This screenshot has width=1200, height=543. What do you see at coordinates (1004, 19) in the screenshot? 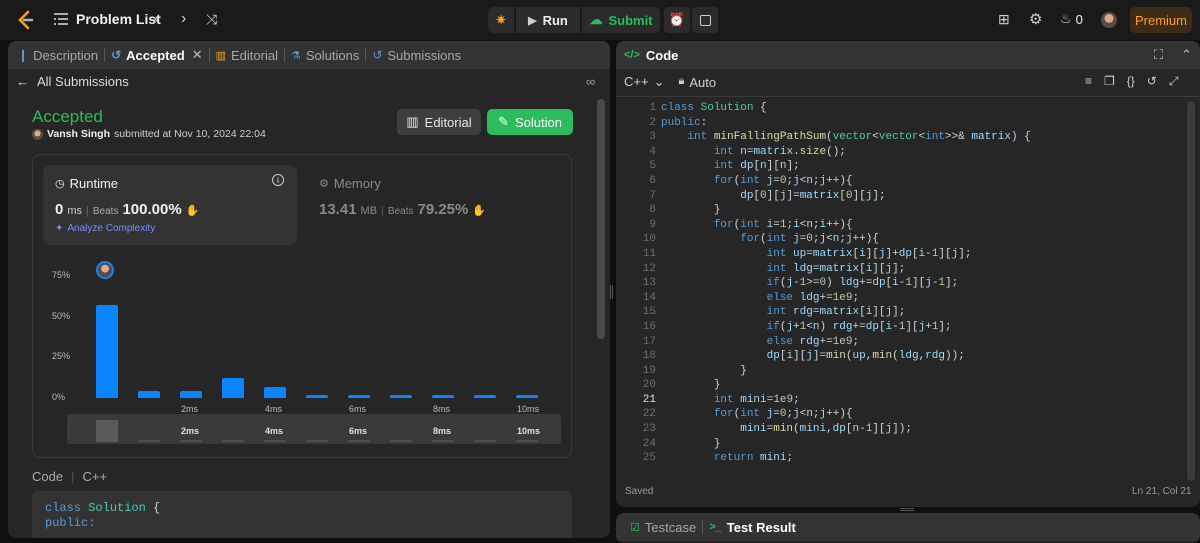
I see `layout-grid-icon: ⊞` at bounding box center [1004, 19].